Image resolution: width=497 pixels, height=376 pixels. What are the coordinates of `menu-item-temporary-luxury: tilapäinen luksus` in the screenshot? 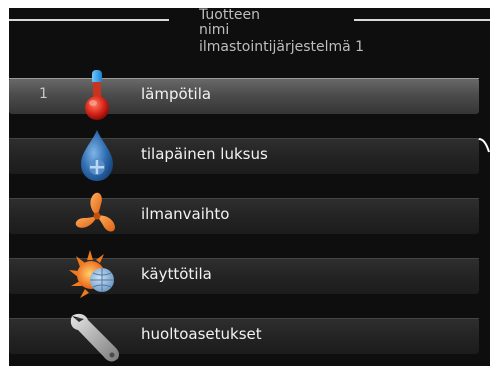 It's located at (249, 154).